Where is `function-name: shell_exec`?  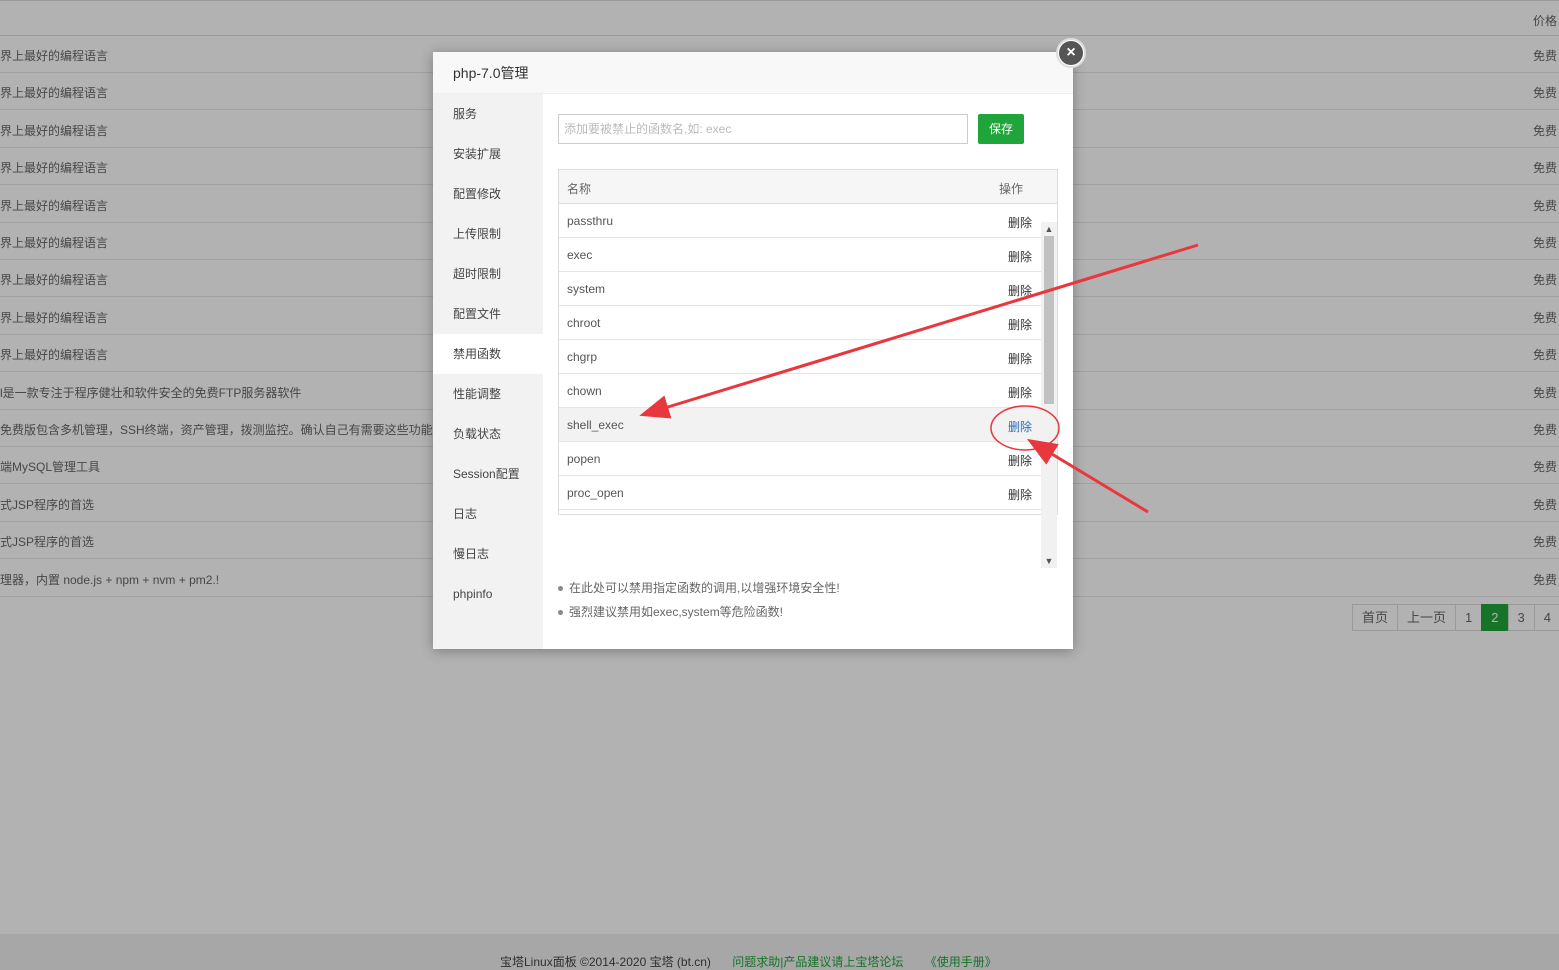
function-name: shell_exec is located at coordinates (595, 425).